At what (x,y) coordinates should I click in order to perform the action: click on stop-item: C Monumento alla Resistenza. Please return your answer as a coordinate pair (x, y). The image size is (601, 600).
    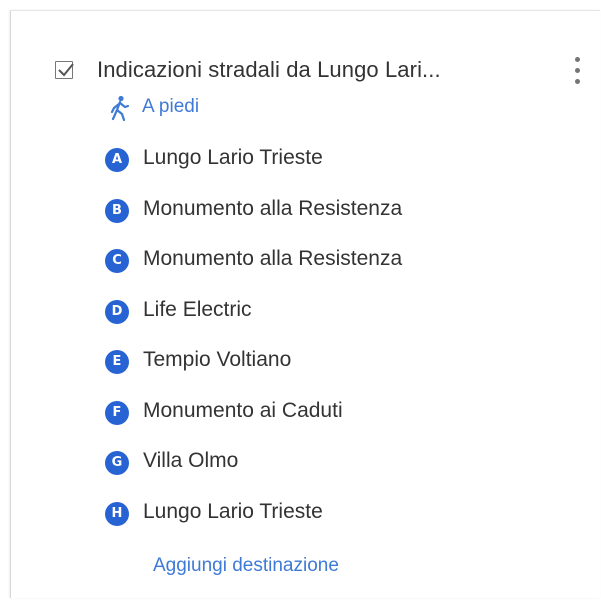
    Looking at the image, I should click on (345, 262).